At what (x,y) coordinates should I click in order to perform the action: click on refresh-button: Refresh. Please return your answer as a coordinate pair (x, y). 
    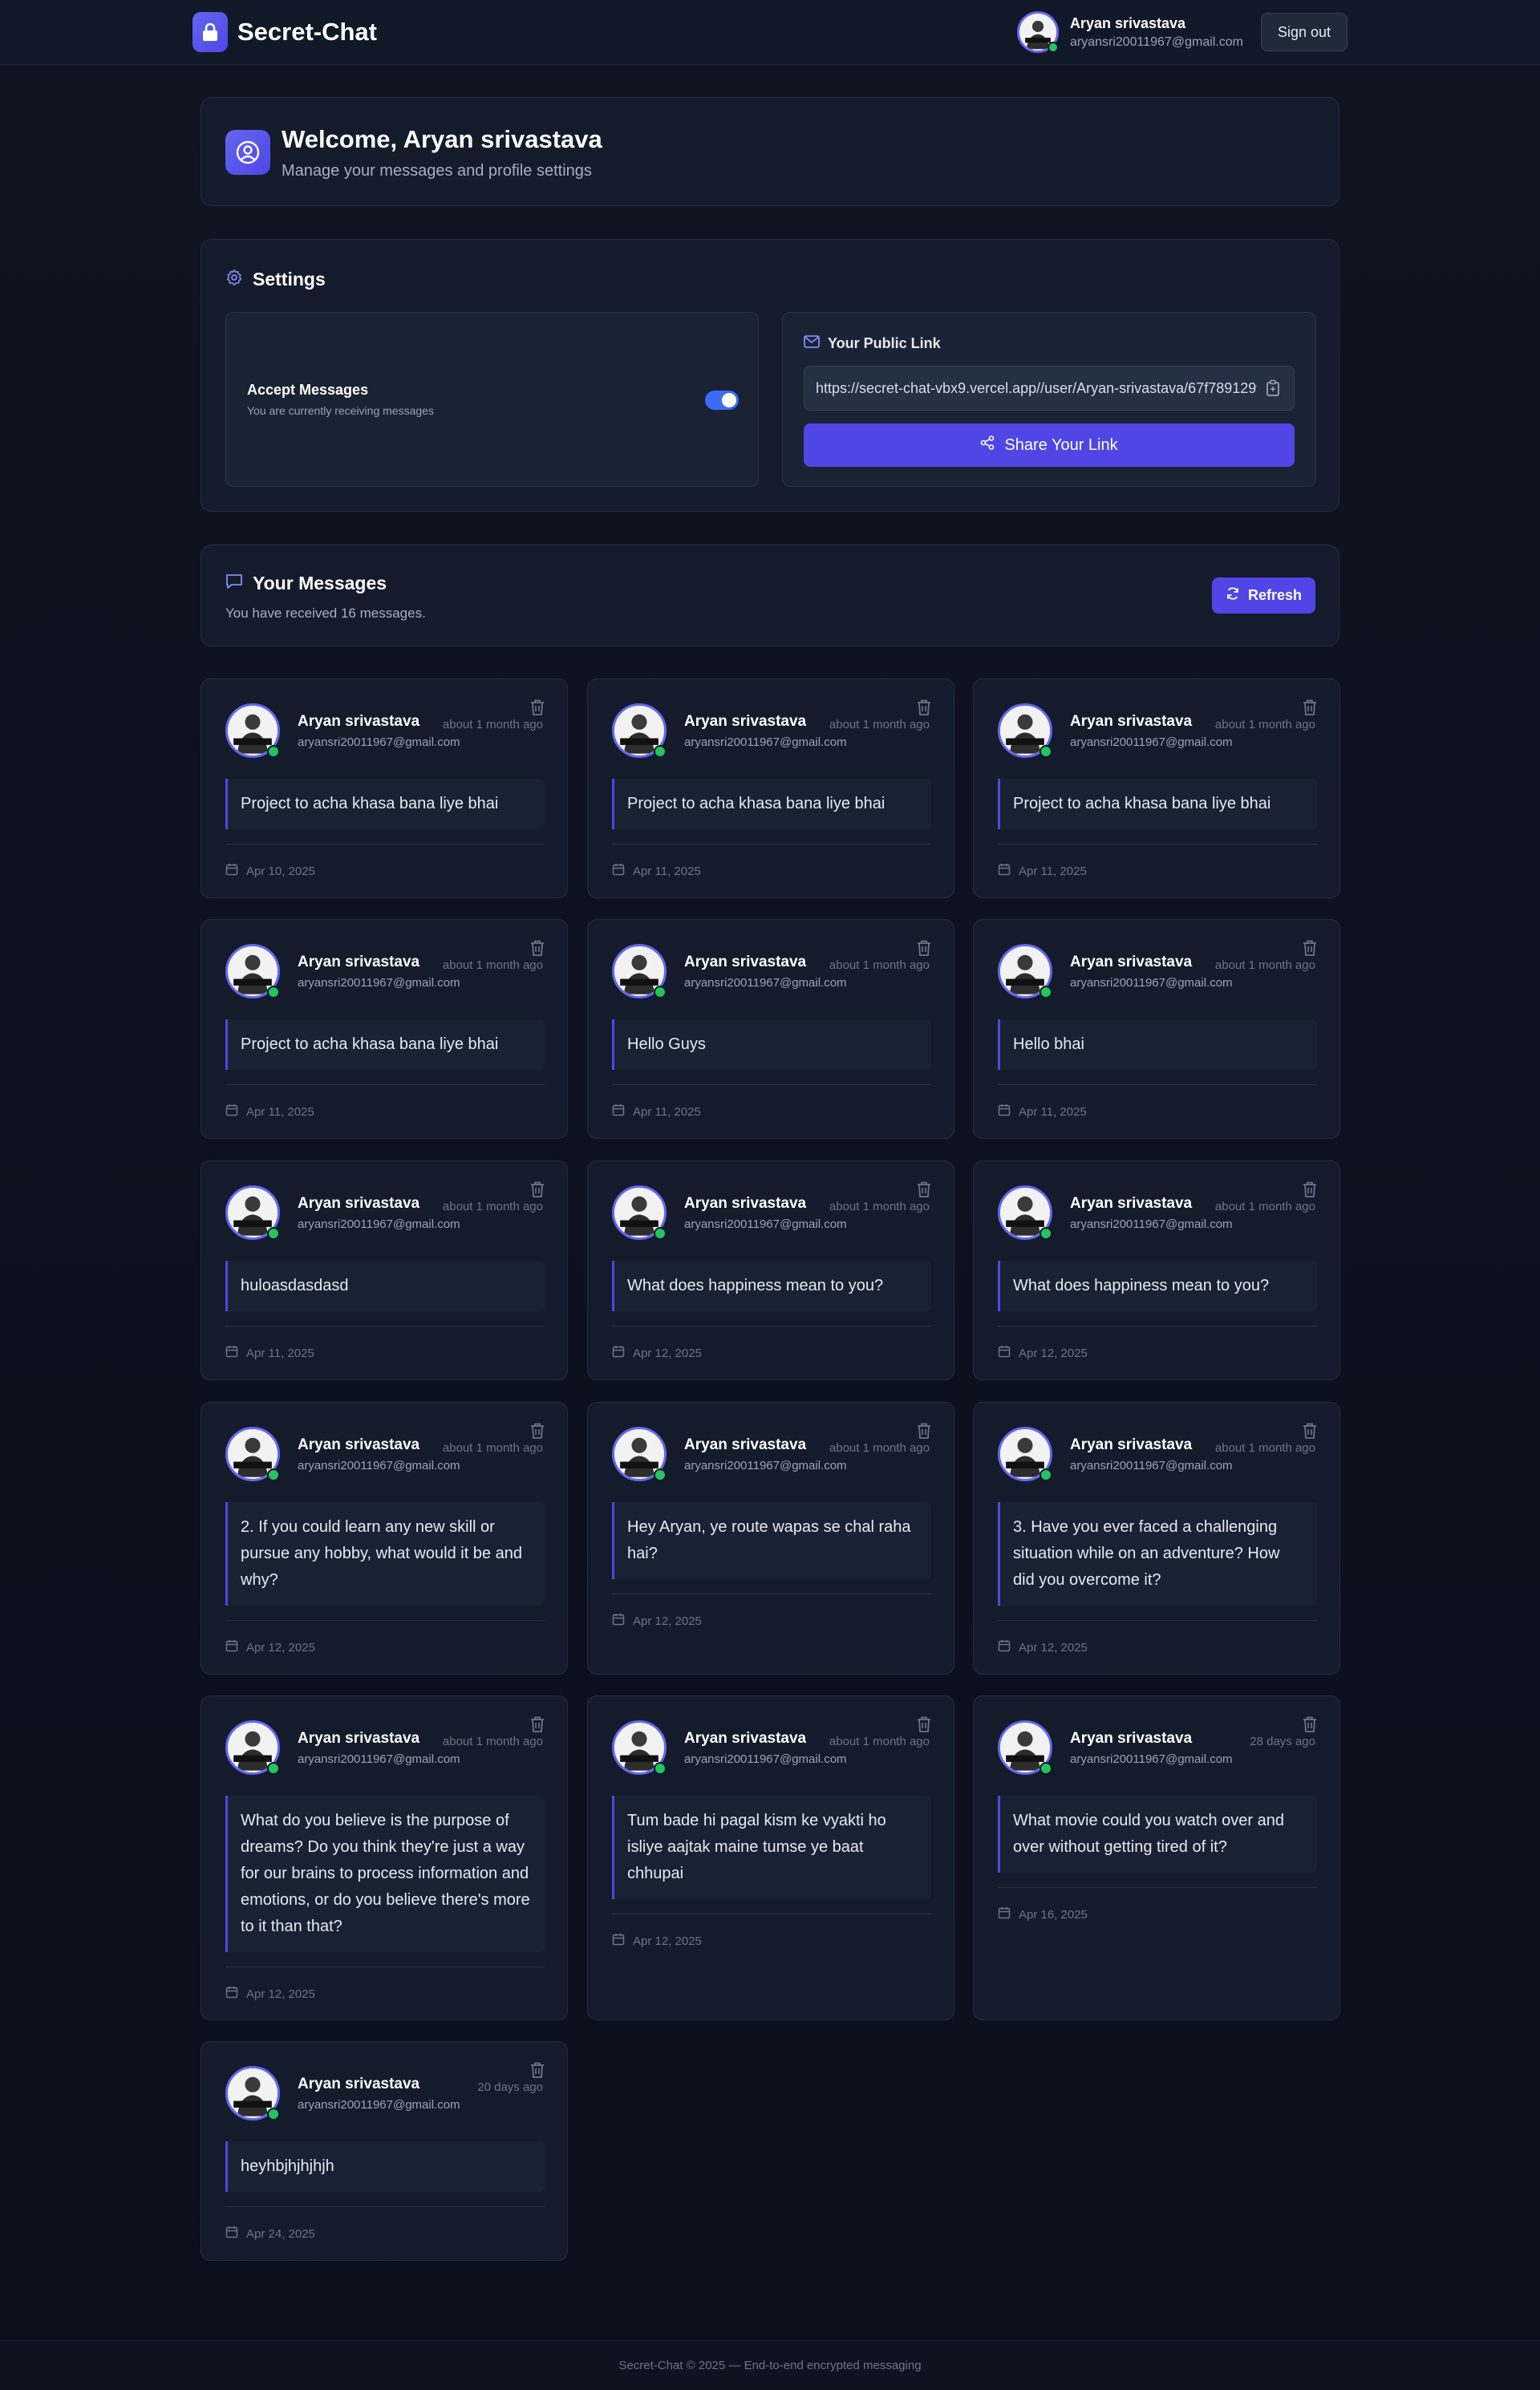
    Looking at the image, I should click on (1263, 595).